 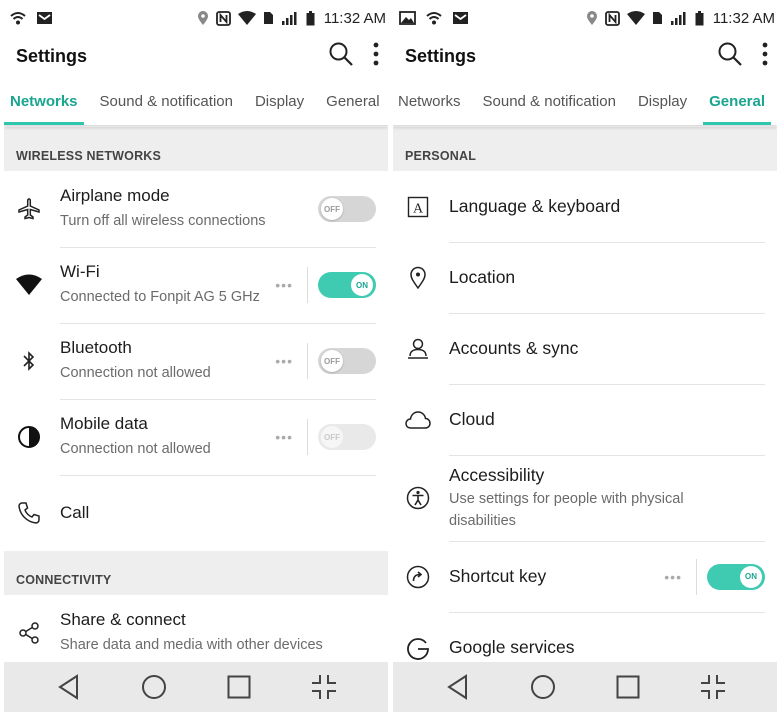 I want to click on item-title: Call, so click(x=75, y=512).